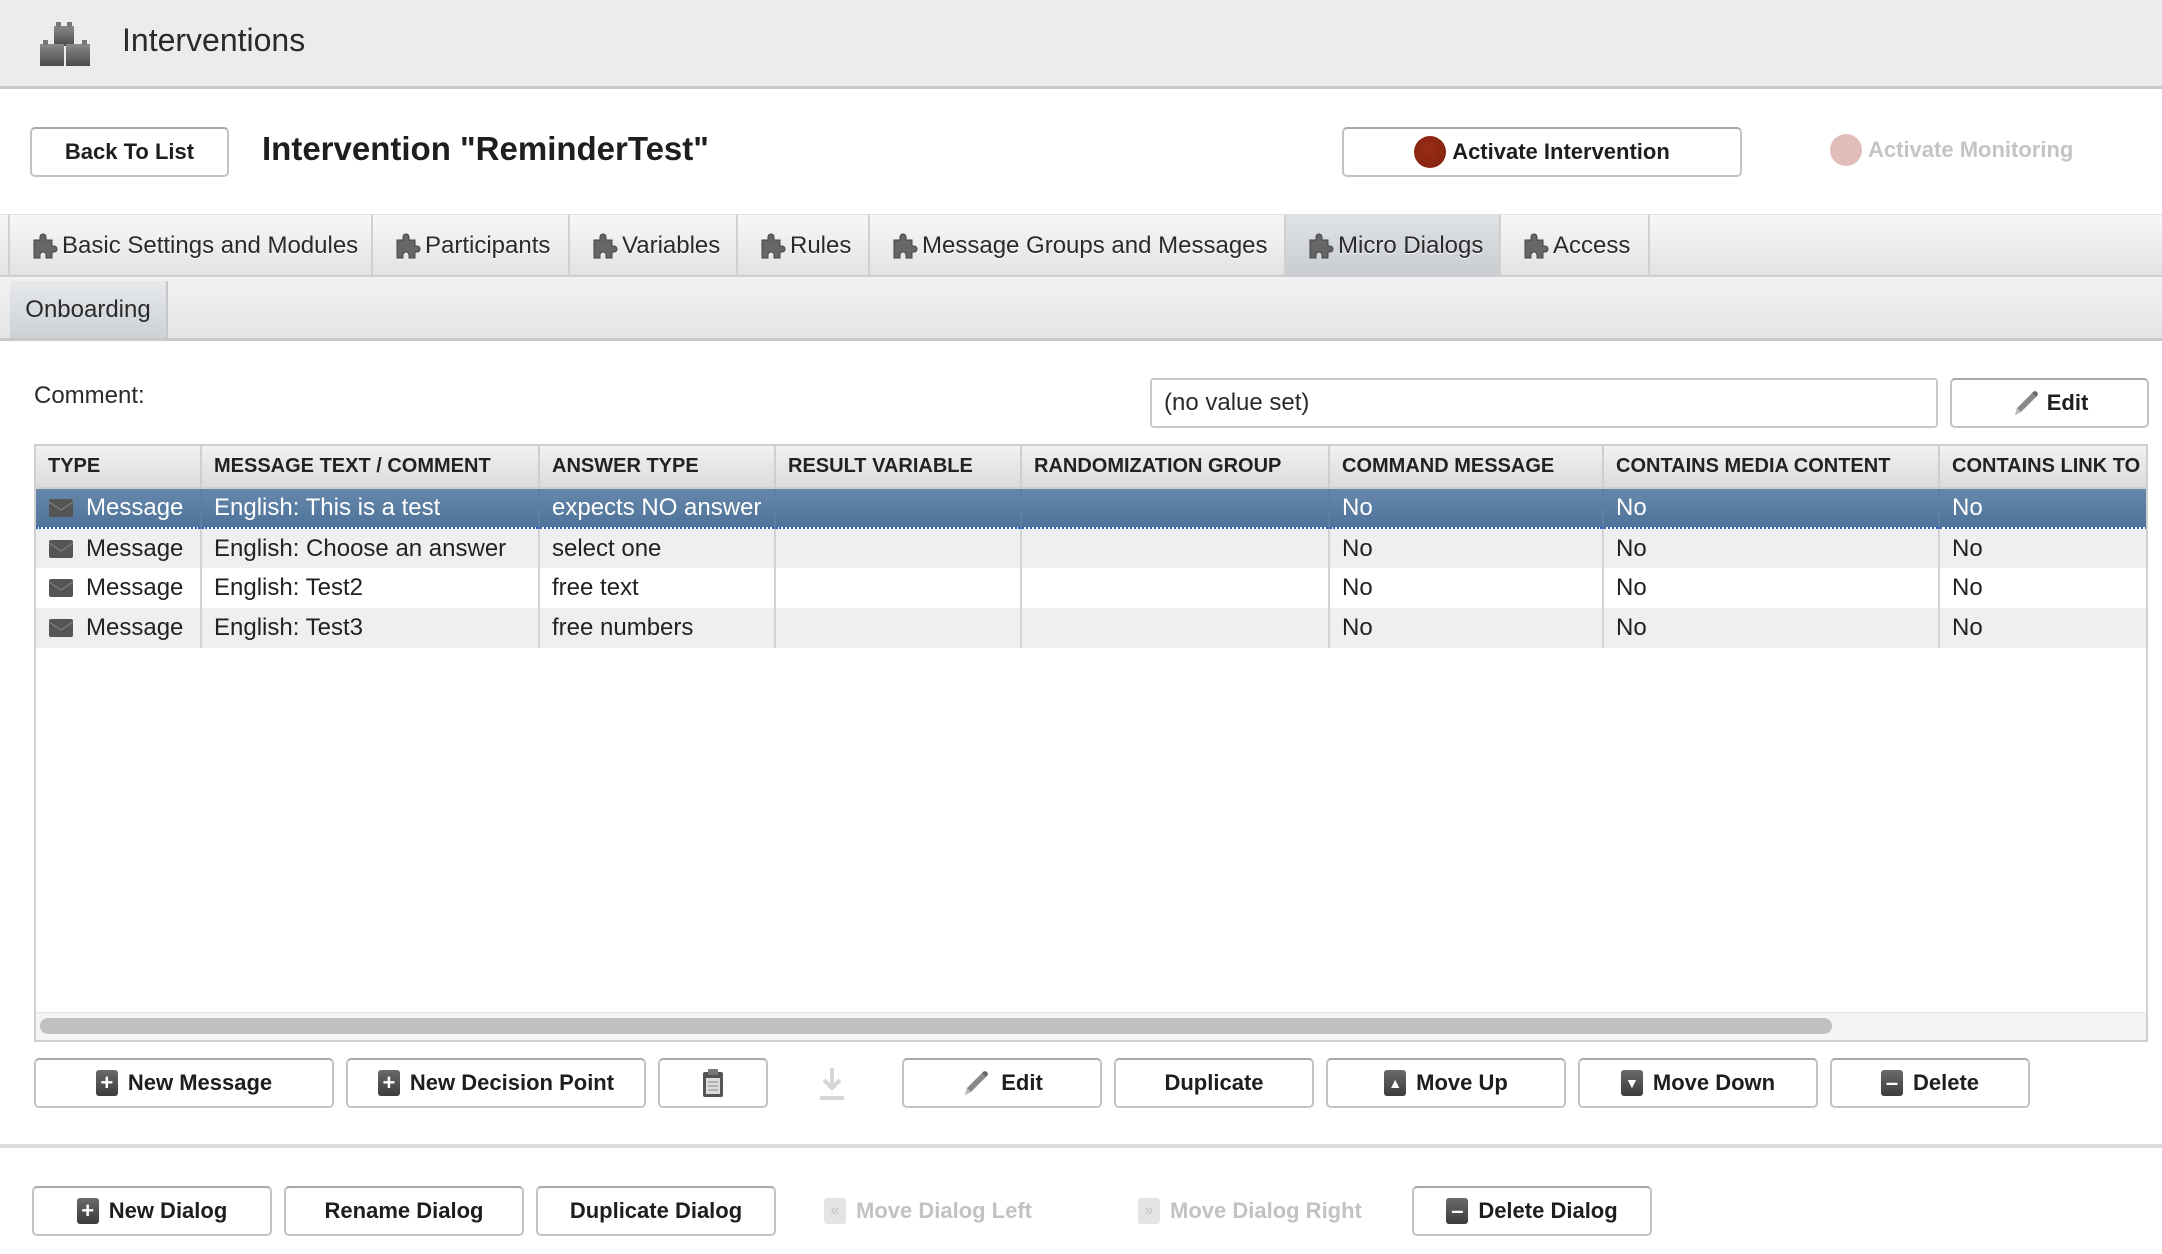  What do you see at coordinates (1175, 467) in the screenshot?
I see `column-header-randomization-group: RANDOMIZATION GROUP` at bounding box center [1175, 467].